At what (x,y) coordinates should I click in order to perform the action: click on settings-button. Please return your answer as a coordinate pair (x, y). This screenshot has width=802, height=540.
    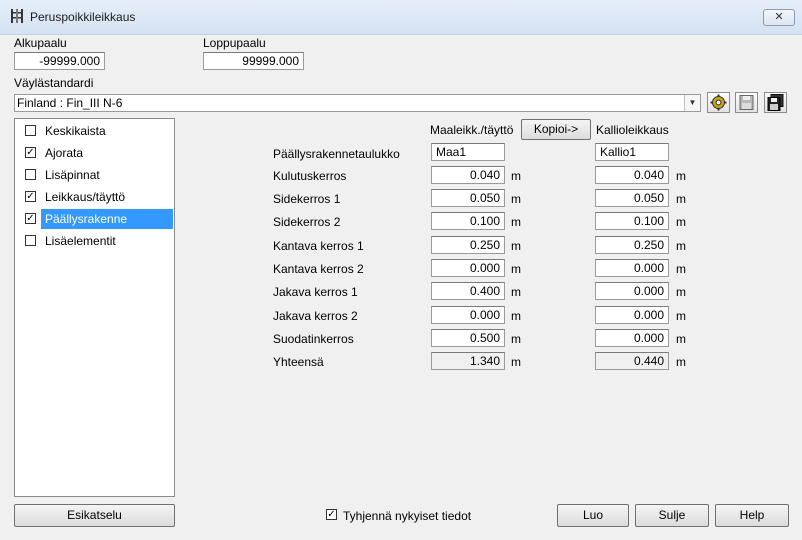
    Looking at the image, I should click on (718, 102).